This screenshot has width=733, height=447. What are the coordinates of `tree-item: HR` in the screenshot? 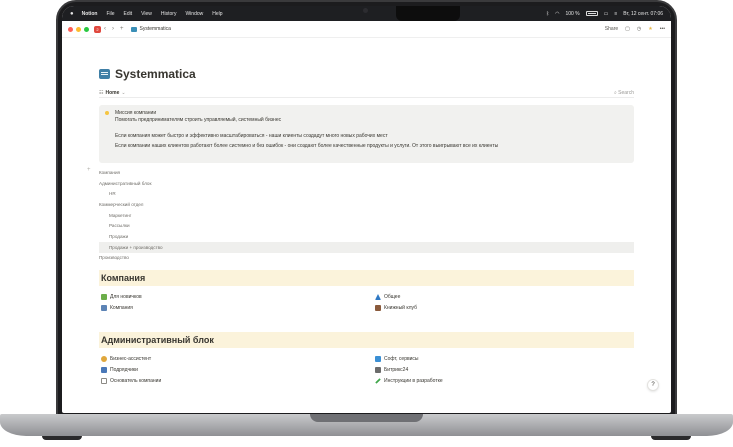 It's located at (366, 193).